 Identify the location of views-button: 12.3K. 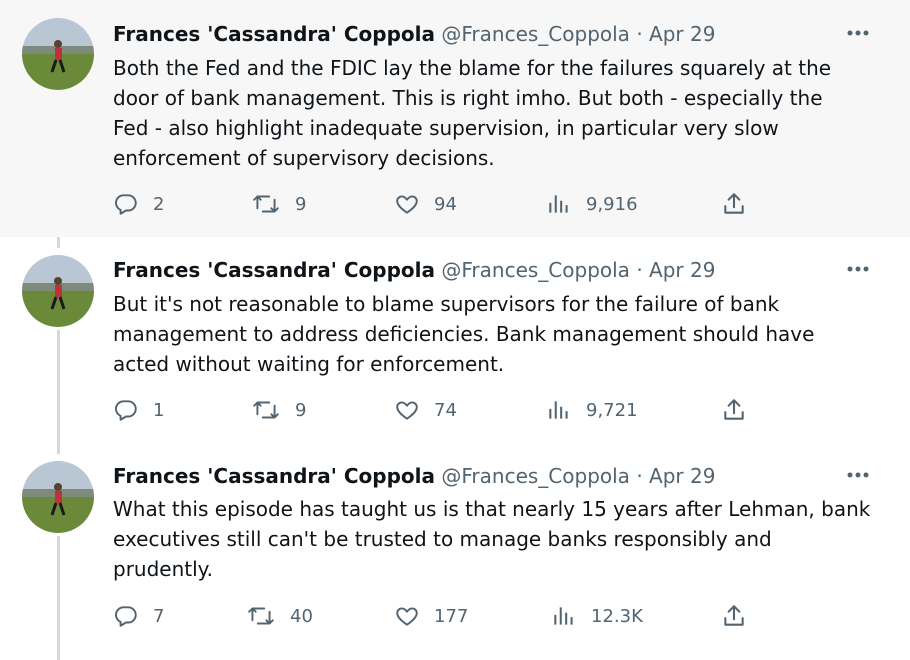
(597, 616).